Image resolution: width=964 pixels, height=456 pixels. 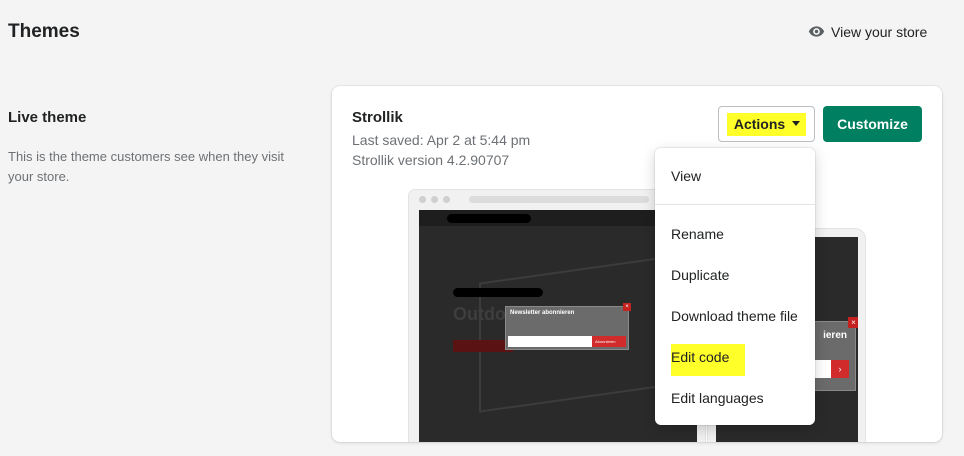 What do you see at coordinates (735, 204) in the screenshot?
I see `menu-divider` at bounding box center [735, 204].